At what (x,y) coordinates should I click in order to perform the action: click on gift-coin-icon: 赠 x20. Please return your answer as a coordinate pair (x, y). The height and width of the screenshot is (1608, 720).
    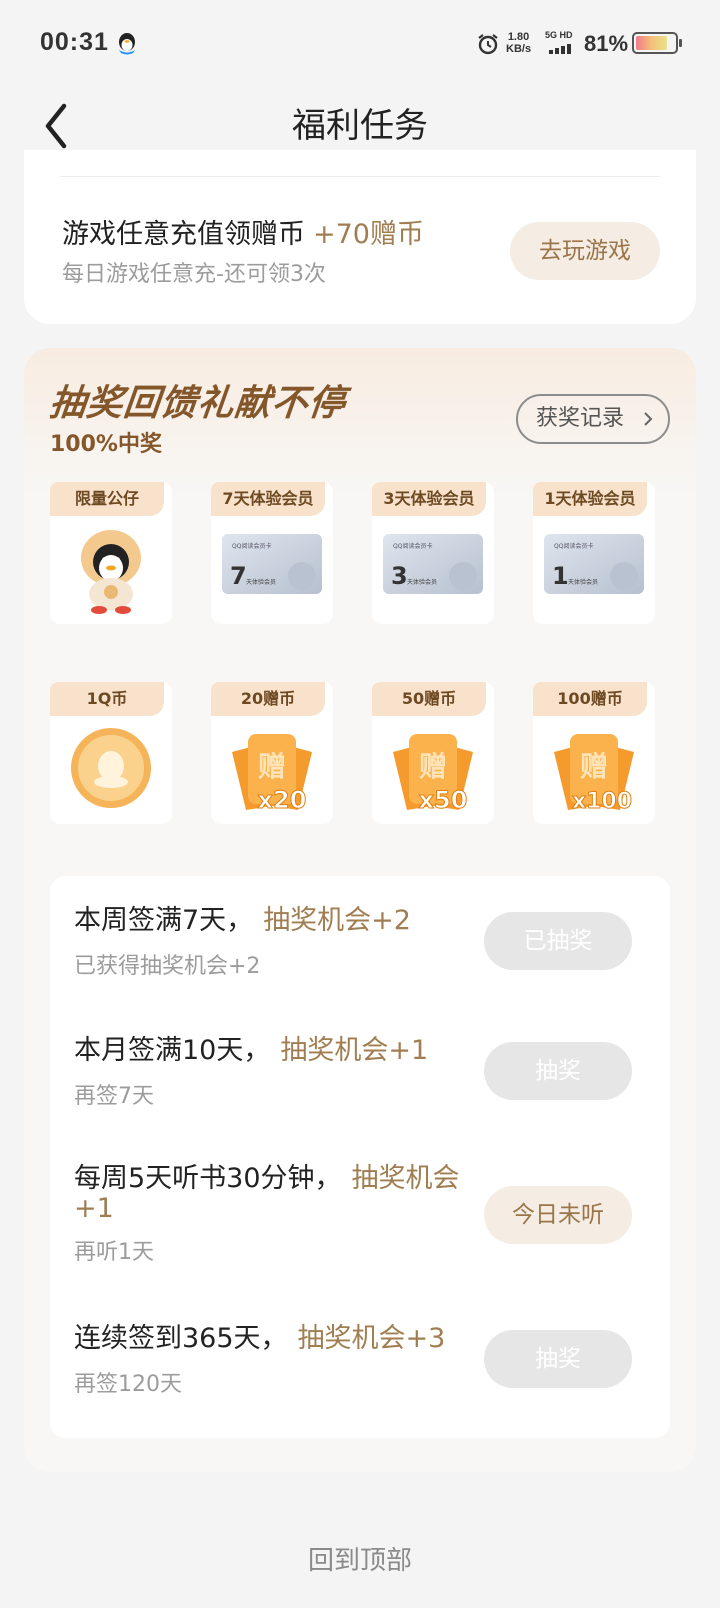
    Looking at the image, I should click on (272, 774).